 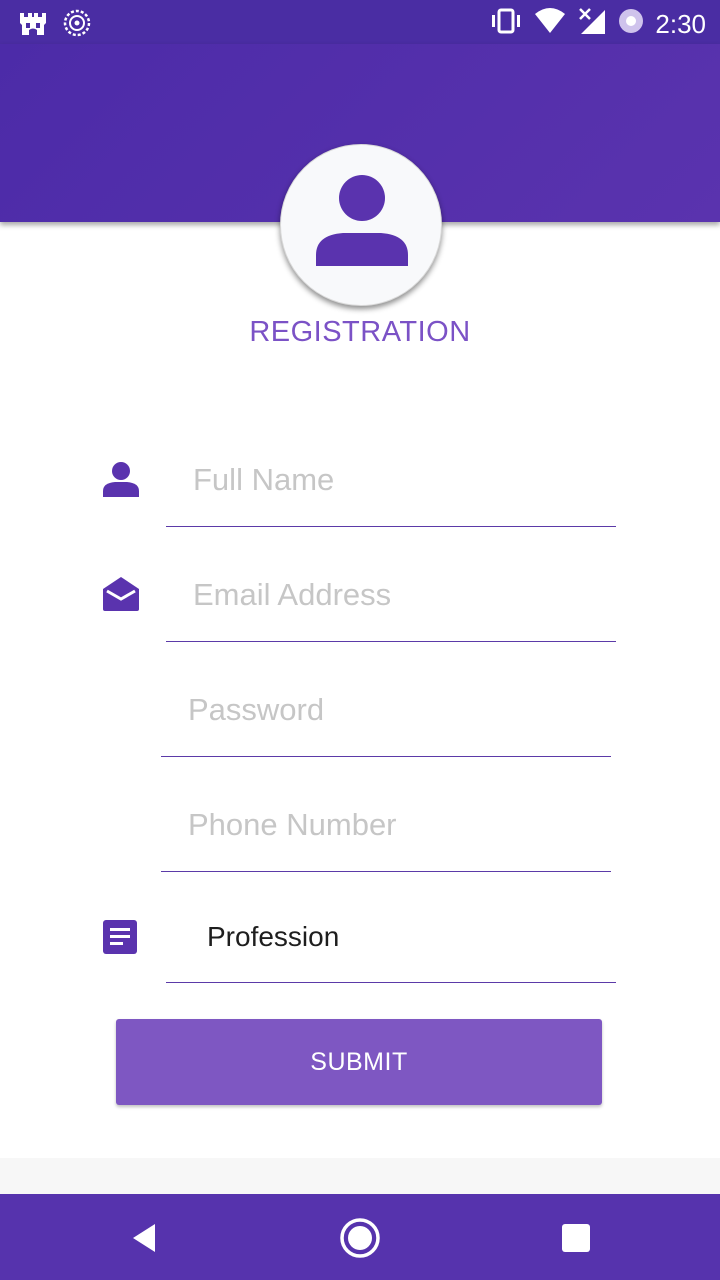 What do you see at coordinates (121, 938) in the screenshot?
I see `document-icon` at bounding box center [121, 938].